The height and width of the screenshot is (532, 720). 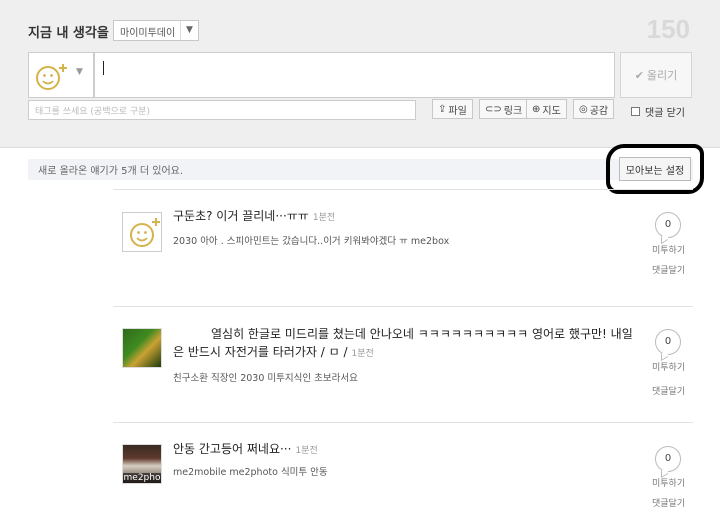 What do you see at coordinates (408, 450) in the screenshot?
I see `post-body: 안동 간고등어 쩌네요··· 1분전` at bounding box center [408, 450].